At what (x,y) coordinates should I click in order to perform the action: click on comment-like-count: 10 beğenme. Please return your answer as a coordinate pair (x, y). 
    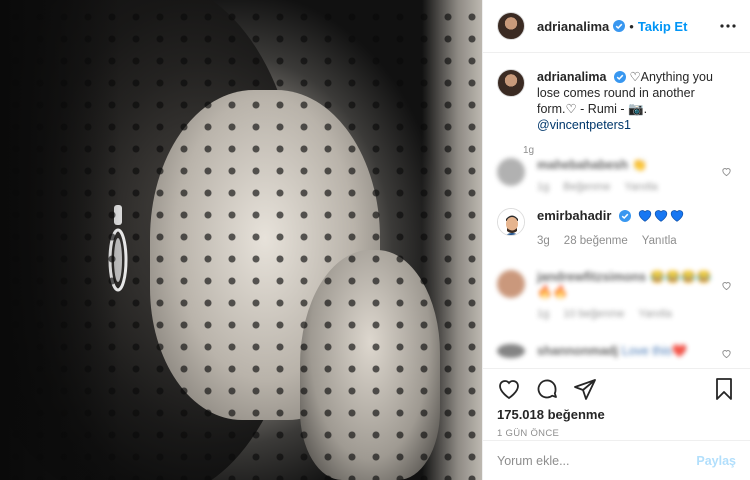
    Looking at the image, I should click on (593, 314).